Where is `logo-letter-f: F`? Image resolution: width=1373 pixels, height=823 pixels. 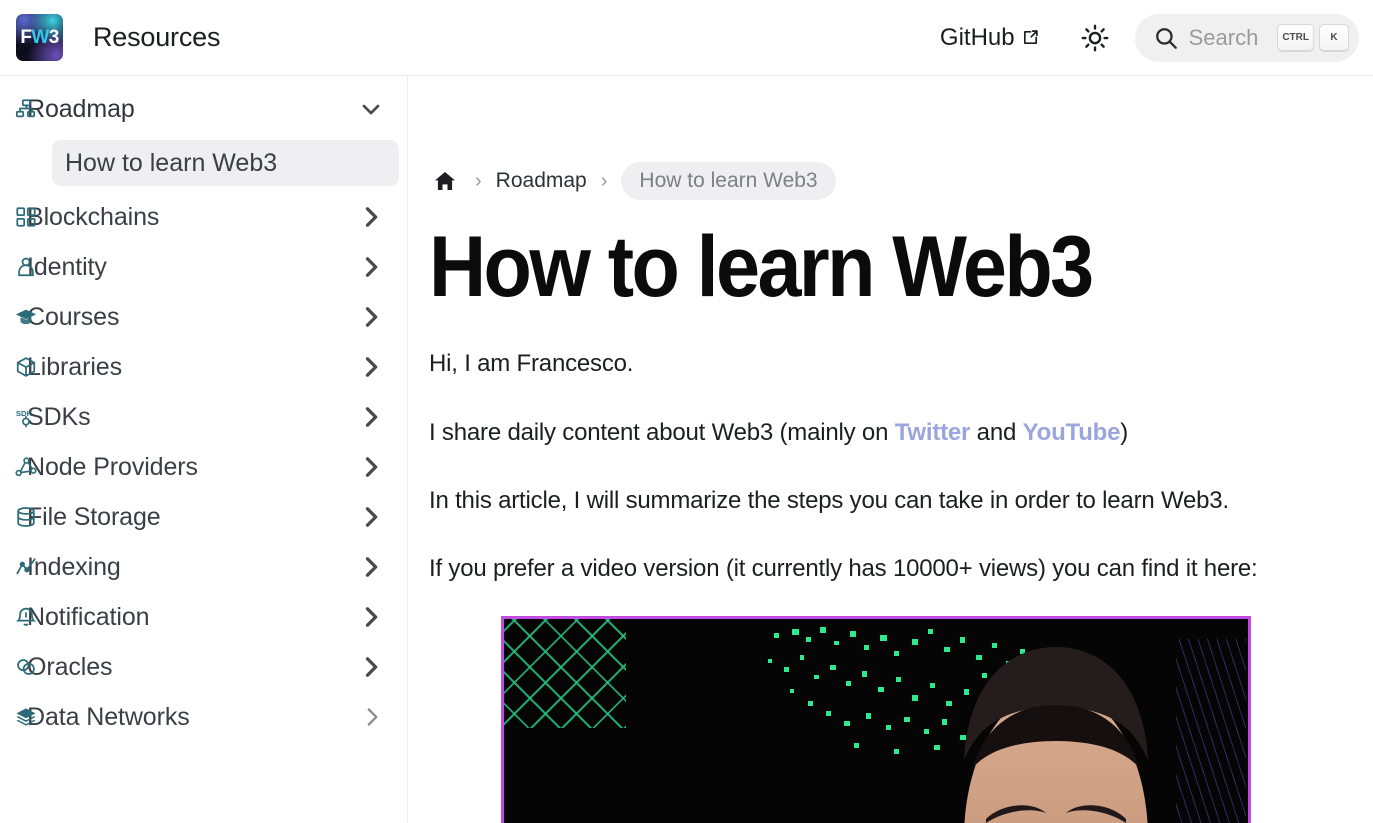 logo-letter-f: F is located at coordinates (26, 37).